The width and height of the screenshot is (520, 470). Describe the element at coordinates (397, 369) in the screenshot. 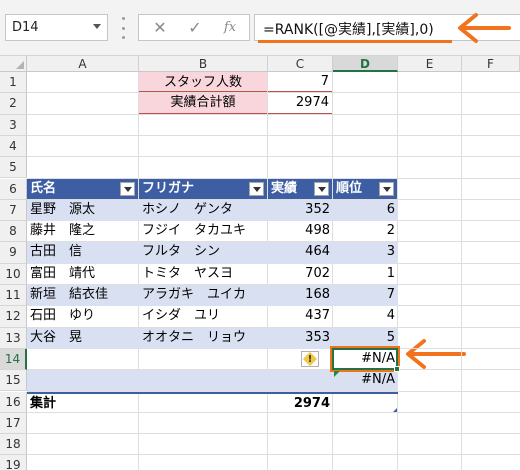

I see `fill-handle` at that location.